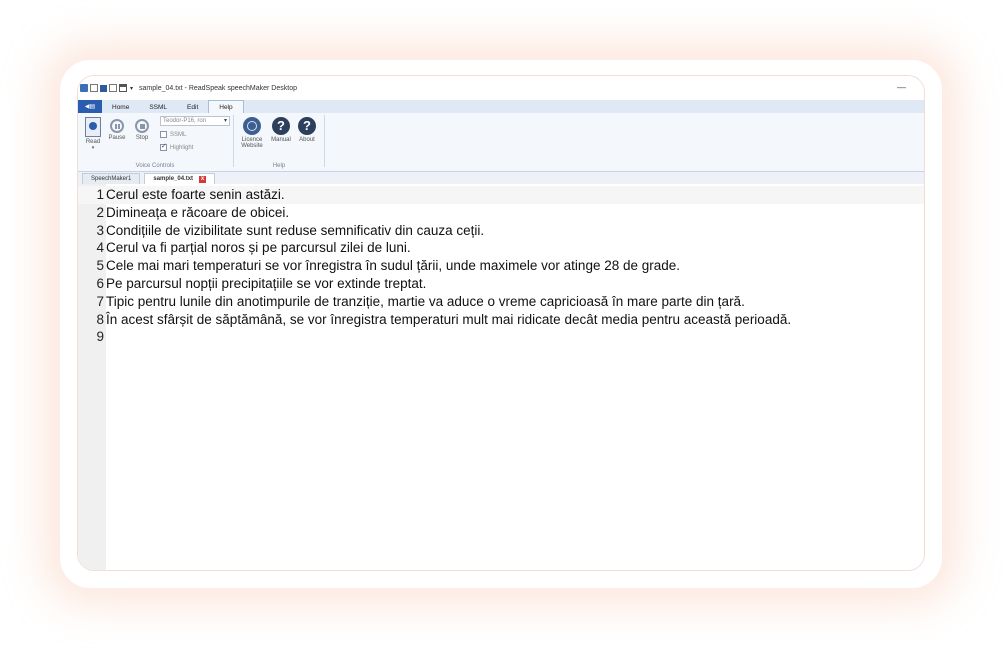  What do you see at coordinates (117, 138) in the screenshot?
I see `pause-label: Pause` at bounding box center [117, 138].